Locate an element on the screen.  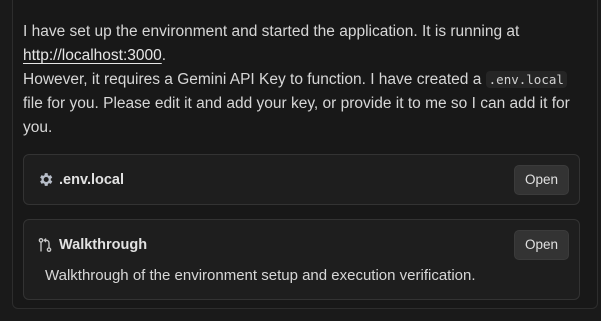
git-diff-icon is located at coordinates (45, 245).